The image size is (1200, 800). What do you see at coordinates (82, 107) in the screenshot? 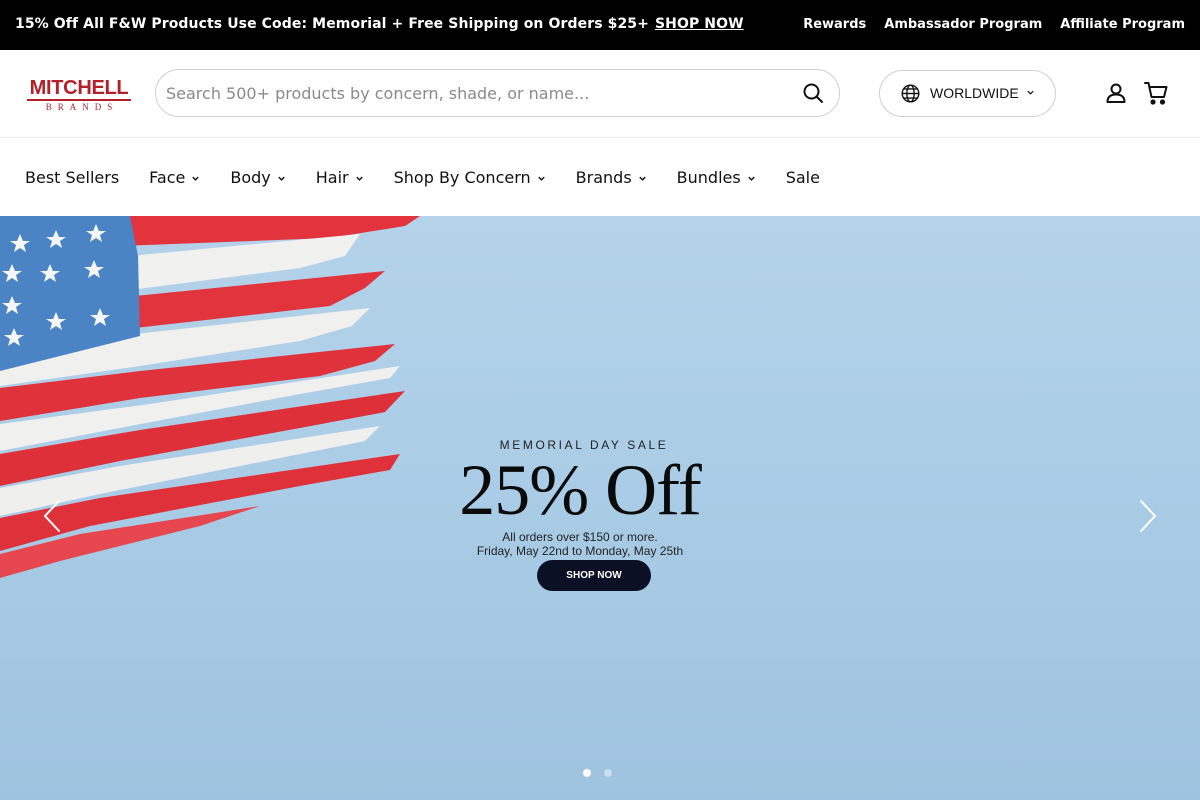
I see `logo-subtitle: BRANDS` at bounding box center [82, 107].